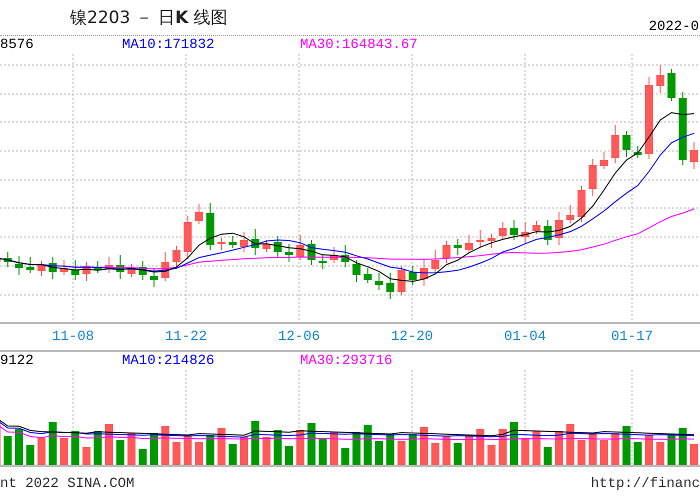 Image resolution: width=700 pixels, height=500 pixels. What do you see at coordinates (17, 45) in the screenshot?
I see `legend-text: 8576` at bounding box center [17, 45].